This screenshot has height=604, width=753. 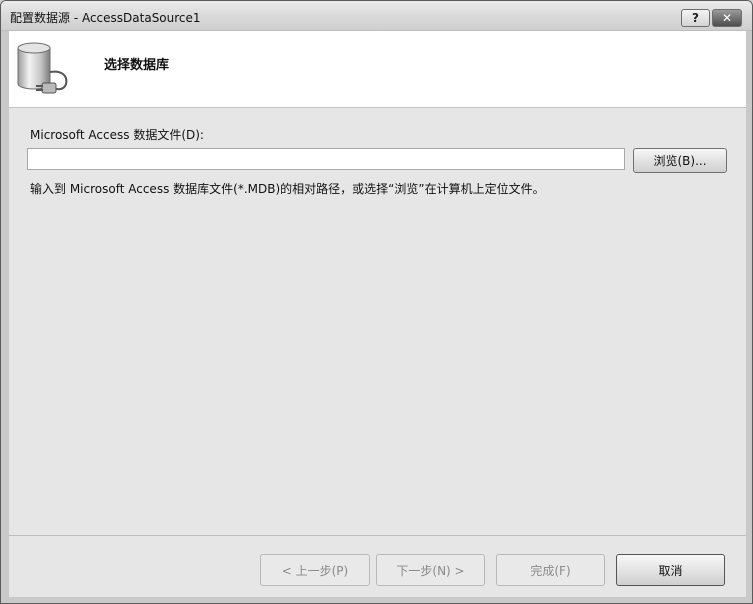 What do you see at coordinates (550, 570) in the screenshot?
I see `finish-button: 完成(F)` at bounding box center [550, 570].